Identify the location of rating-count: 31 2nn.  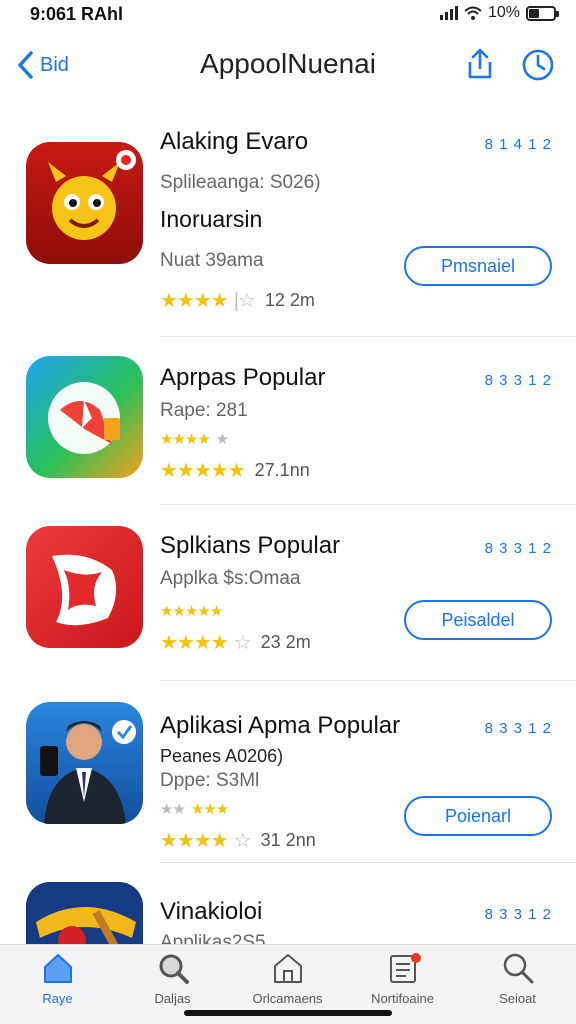
(288, 840).